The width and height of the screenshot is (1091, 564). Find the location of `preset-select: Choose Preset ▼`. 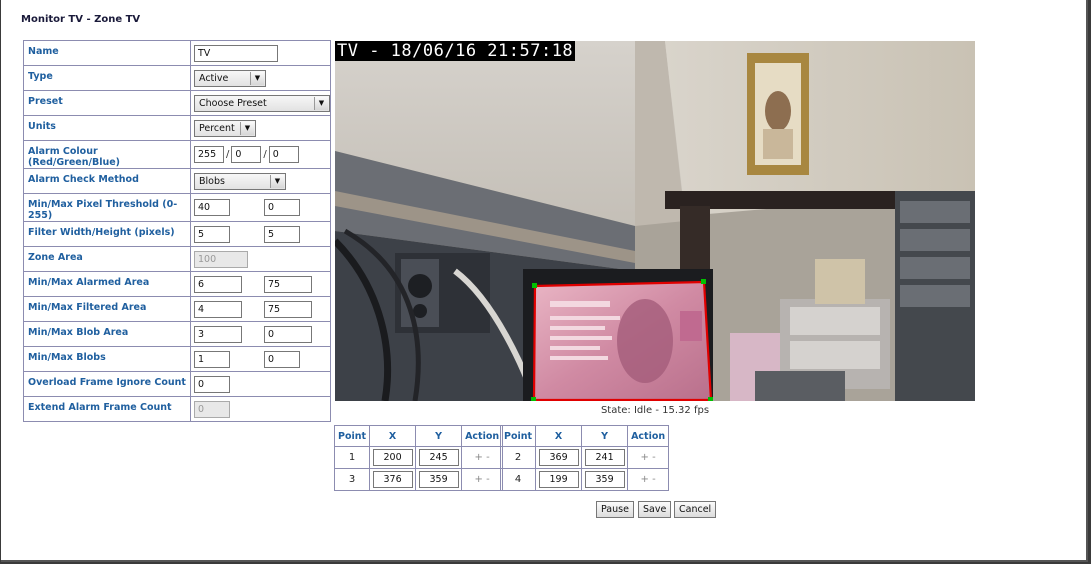

preset-select: Choose Preset ▼ is located at coordinates (262, 103).